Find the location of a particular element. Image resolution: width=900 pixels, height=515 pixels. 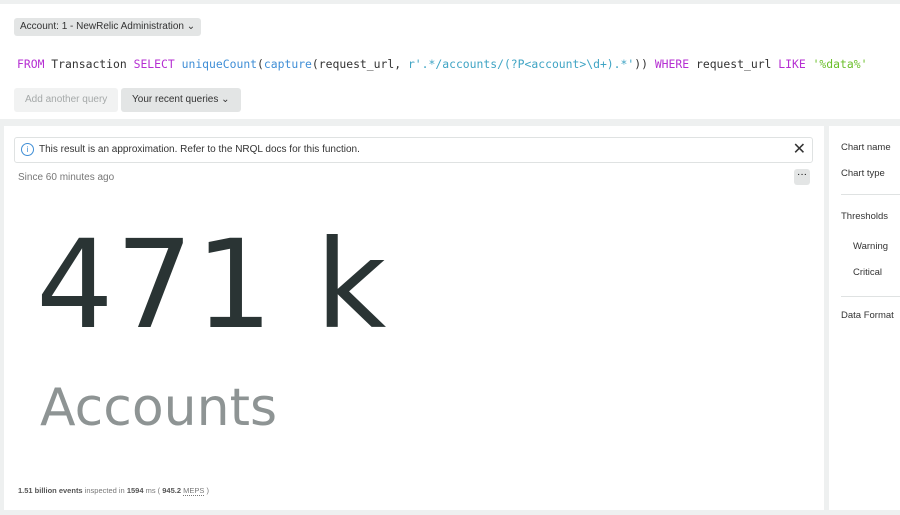

billboard-label: Accounts is located at coordinates (159, 408).